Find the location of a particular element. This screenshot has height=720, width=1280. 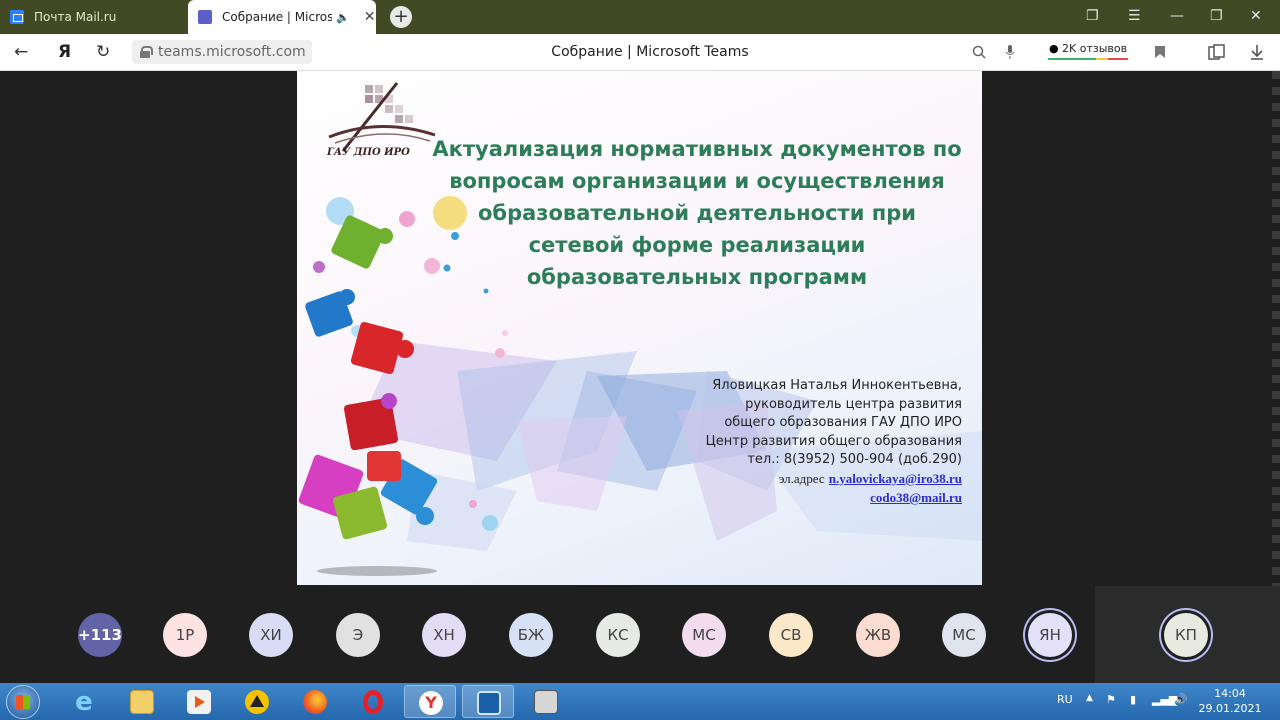

logo-text: ГАУ ДПО ИРО is located at coordinates (368, 152).